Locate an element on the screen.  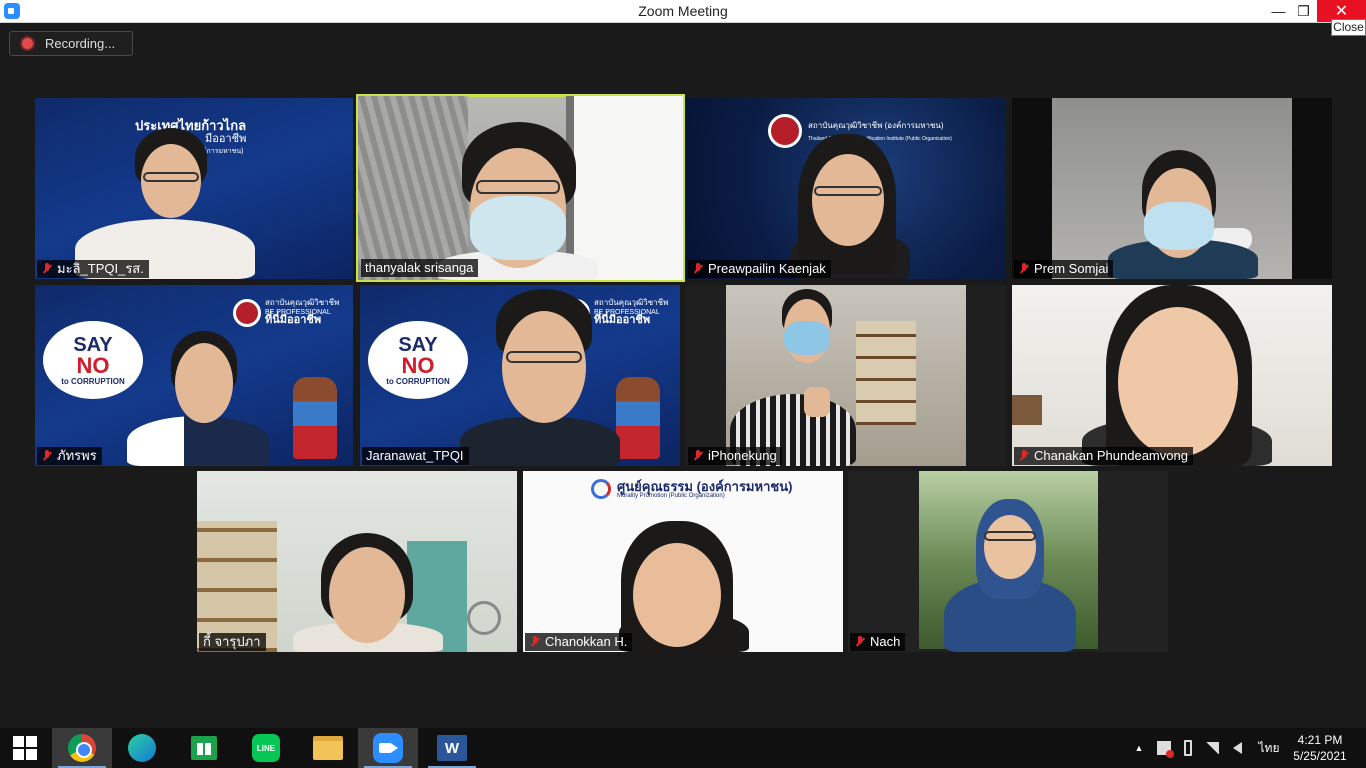
thumbs-up-hand is located at coordinates (817, 402).